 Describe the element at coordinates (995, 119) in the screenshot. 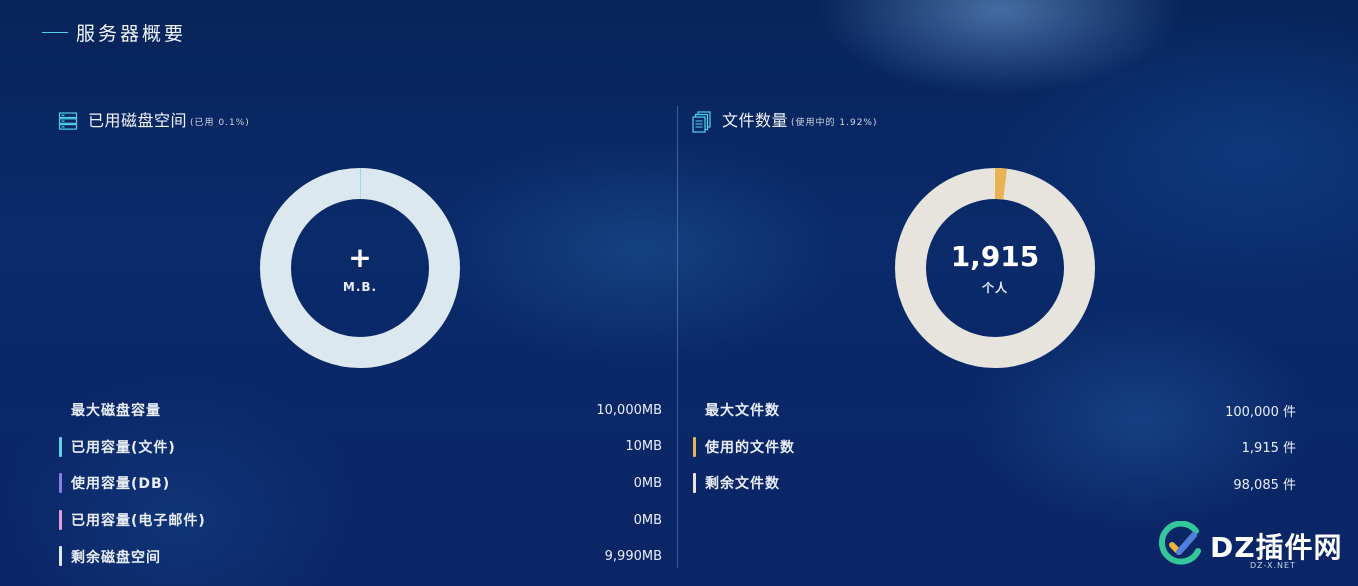

I see `files-panel-title: 文件数量 (使用中的 1.92%)` at that location.